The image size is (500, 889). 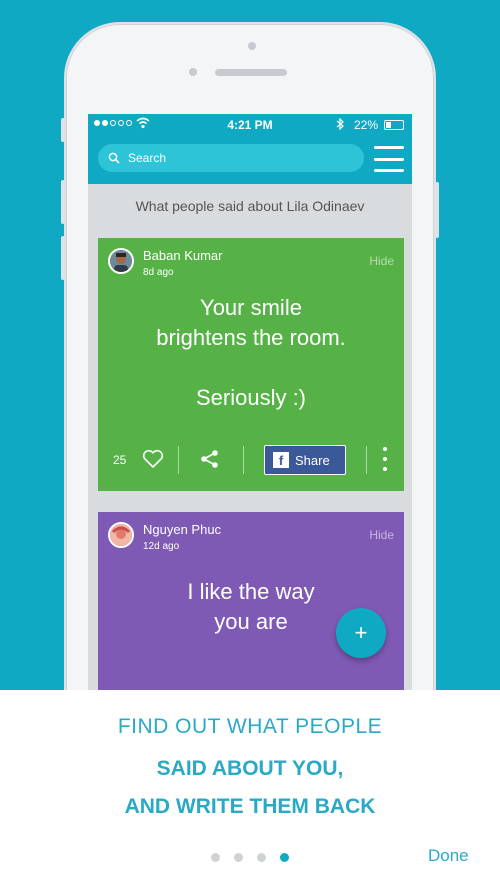 I want to click on search-icon, so click(x=114, y=158).